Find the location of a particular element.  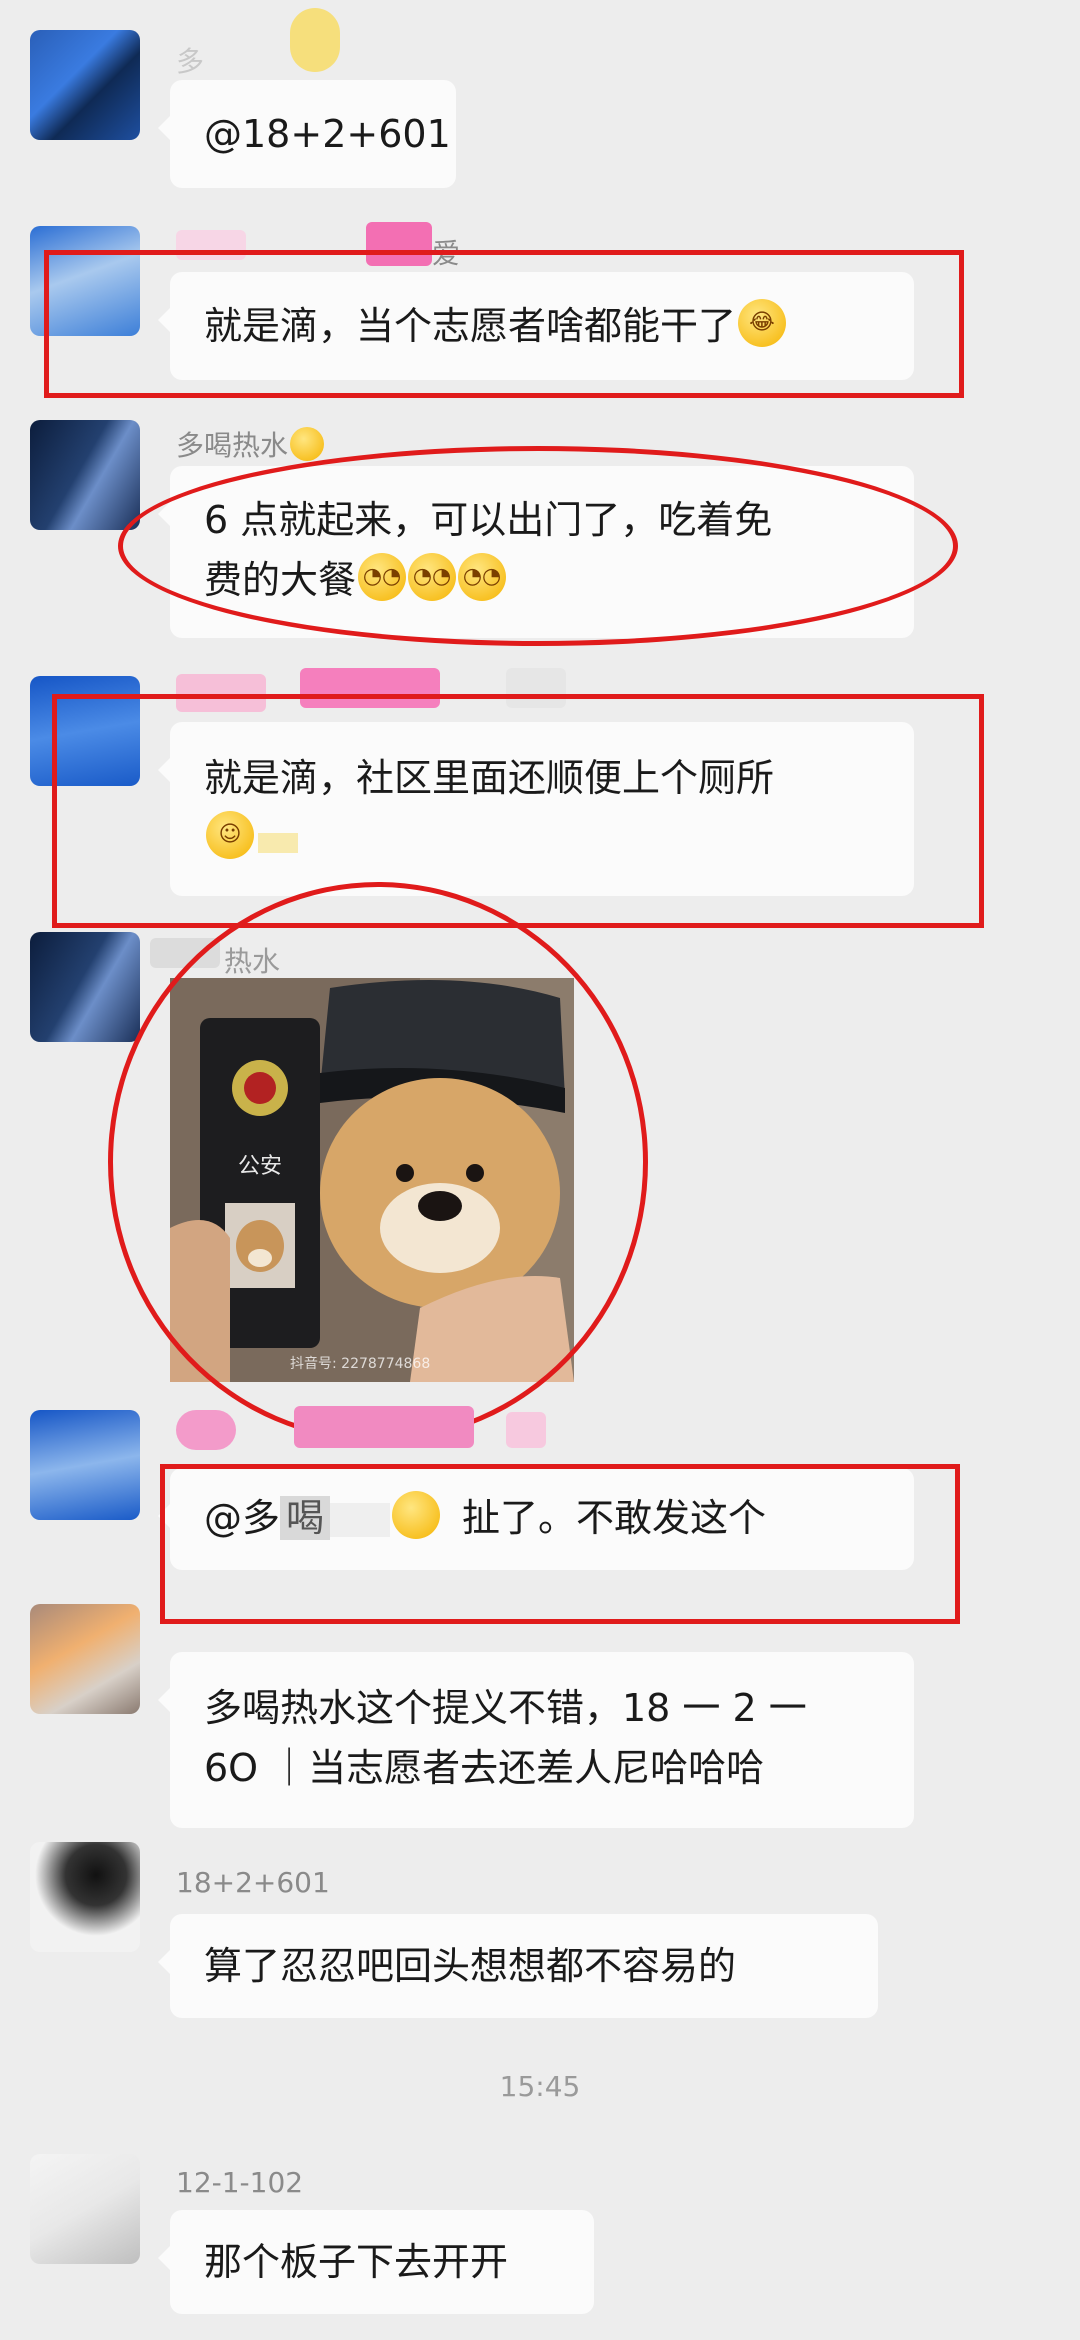

message-bubble: 算了忍忍吧回头想想都不容易的 is located at coordinates (518, 1966).